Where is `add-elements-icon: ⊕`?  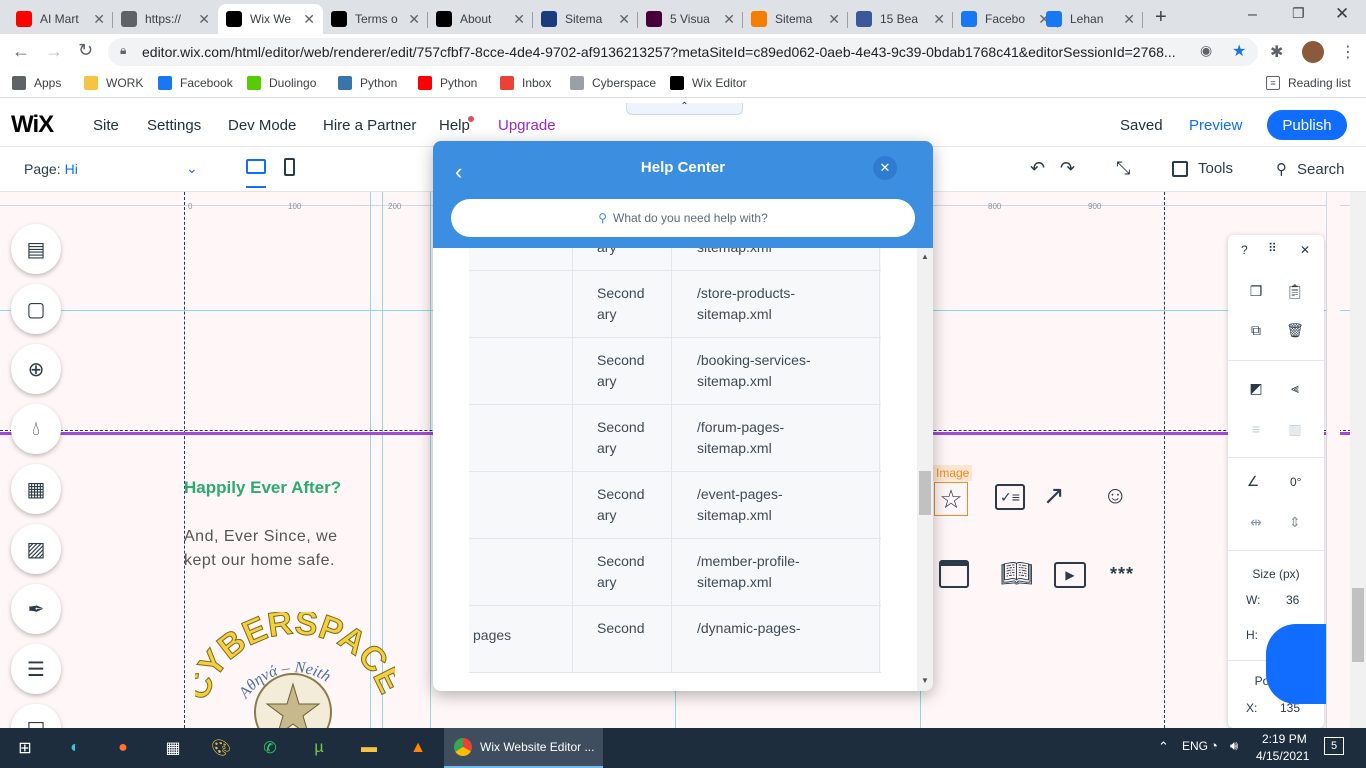
add-elements-icon: ⊕ is located at coordinates (36, 369).